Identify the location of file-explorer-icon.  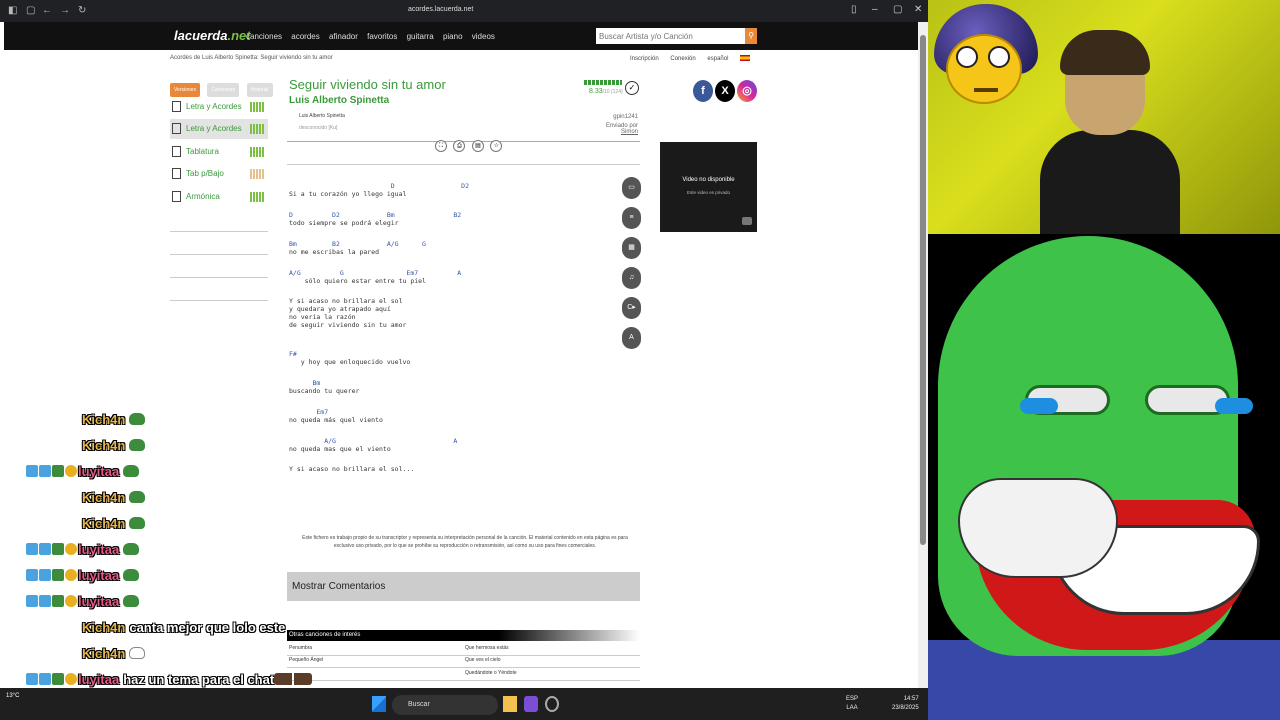
(510, 704).